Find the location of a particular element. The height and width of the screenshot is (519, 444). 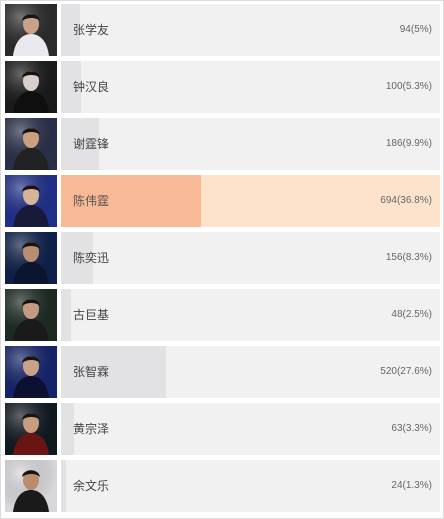

poll-option: 陈伟霆 694(36.8%) is located at coordinates (222, 203).